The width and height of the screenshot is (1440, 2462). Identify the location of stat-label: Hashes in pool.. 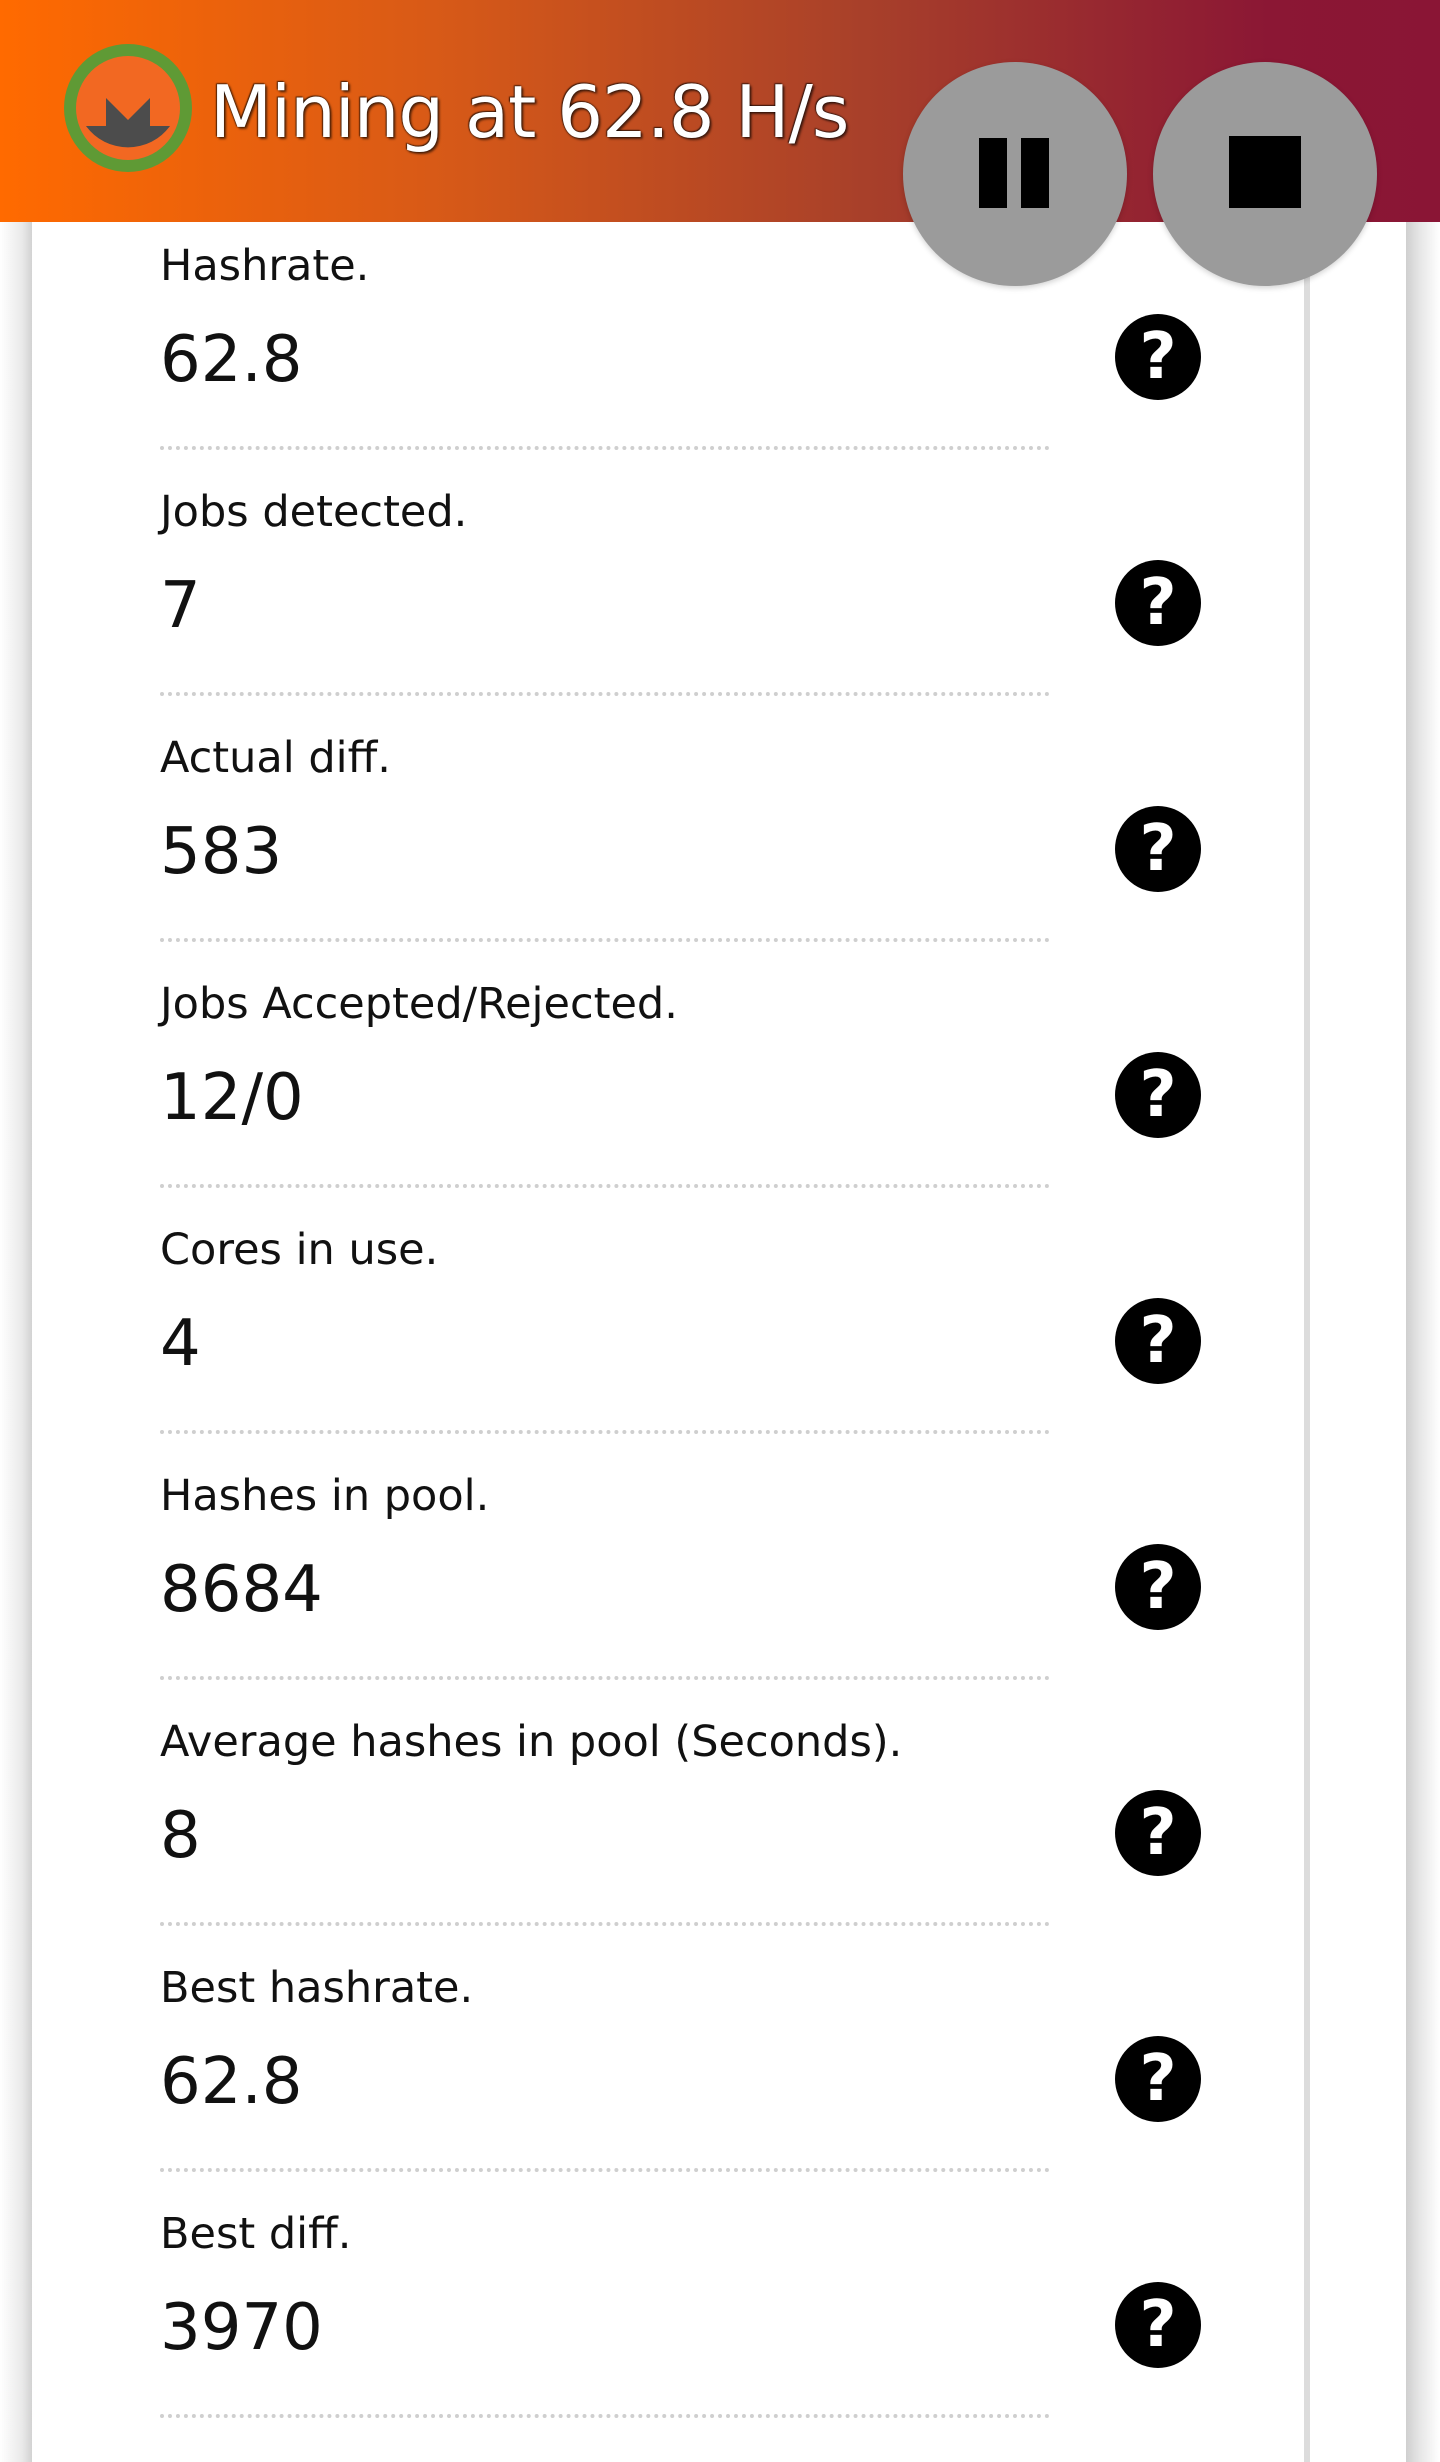
(325, 1496).